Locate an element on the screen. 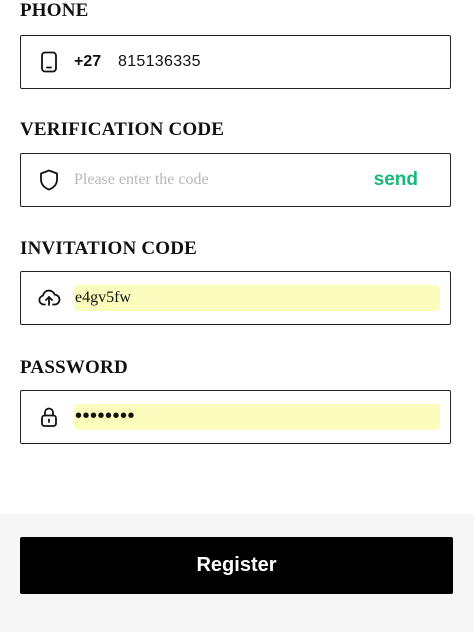  password-field: •••••••• is located at coordinates (235, 417).